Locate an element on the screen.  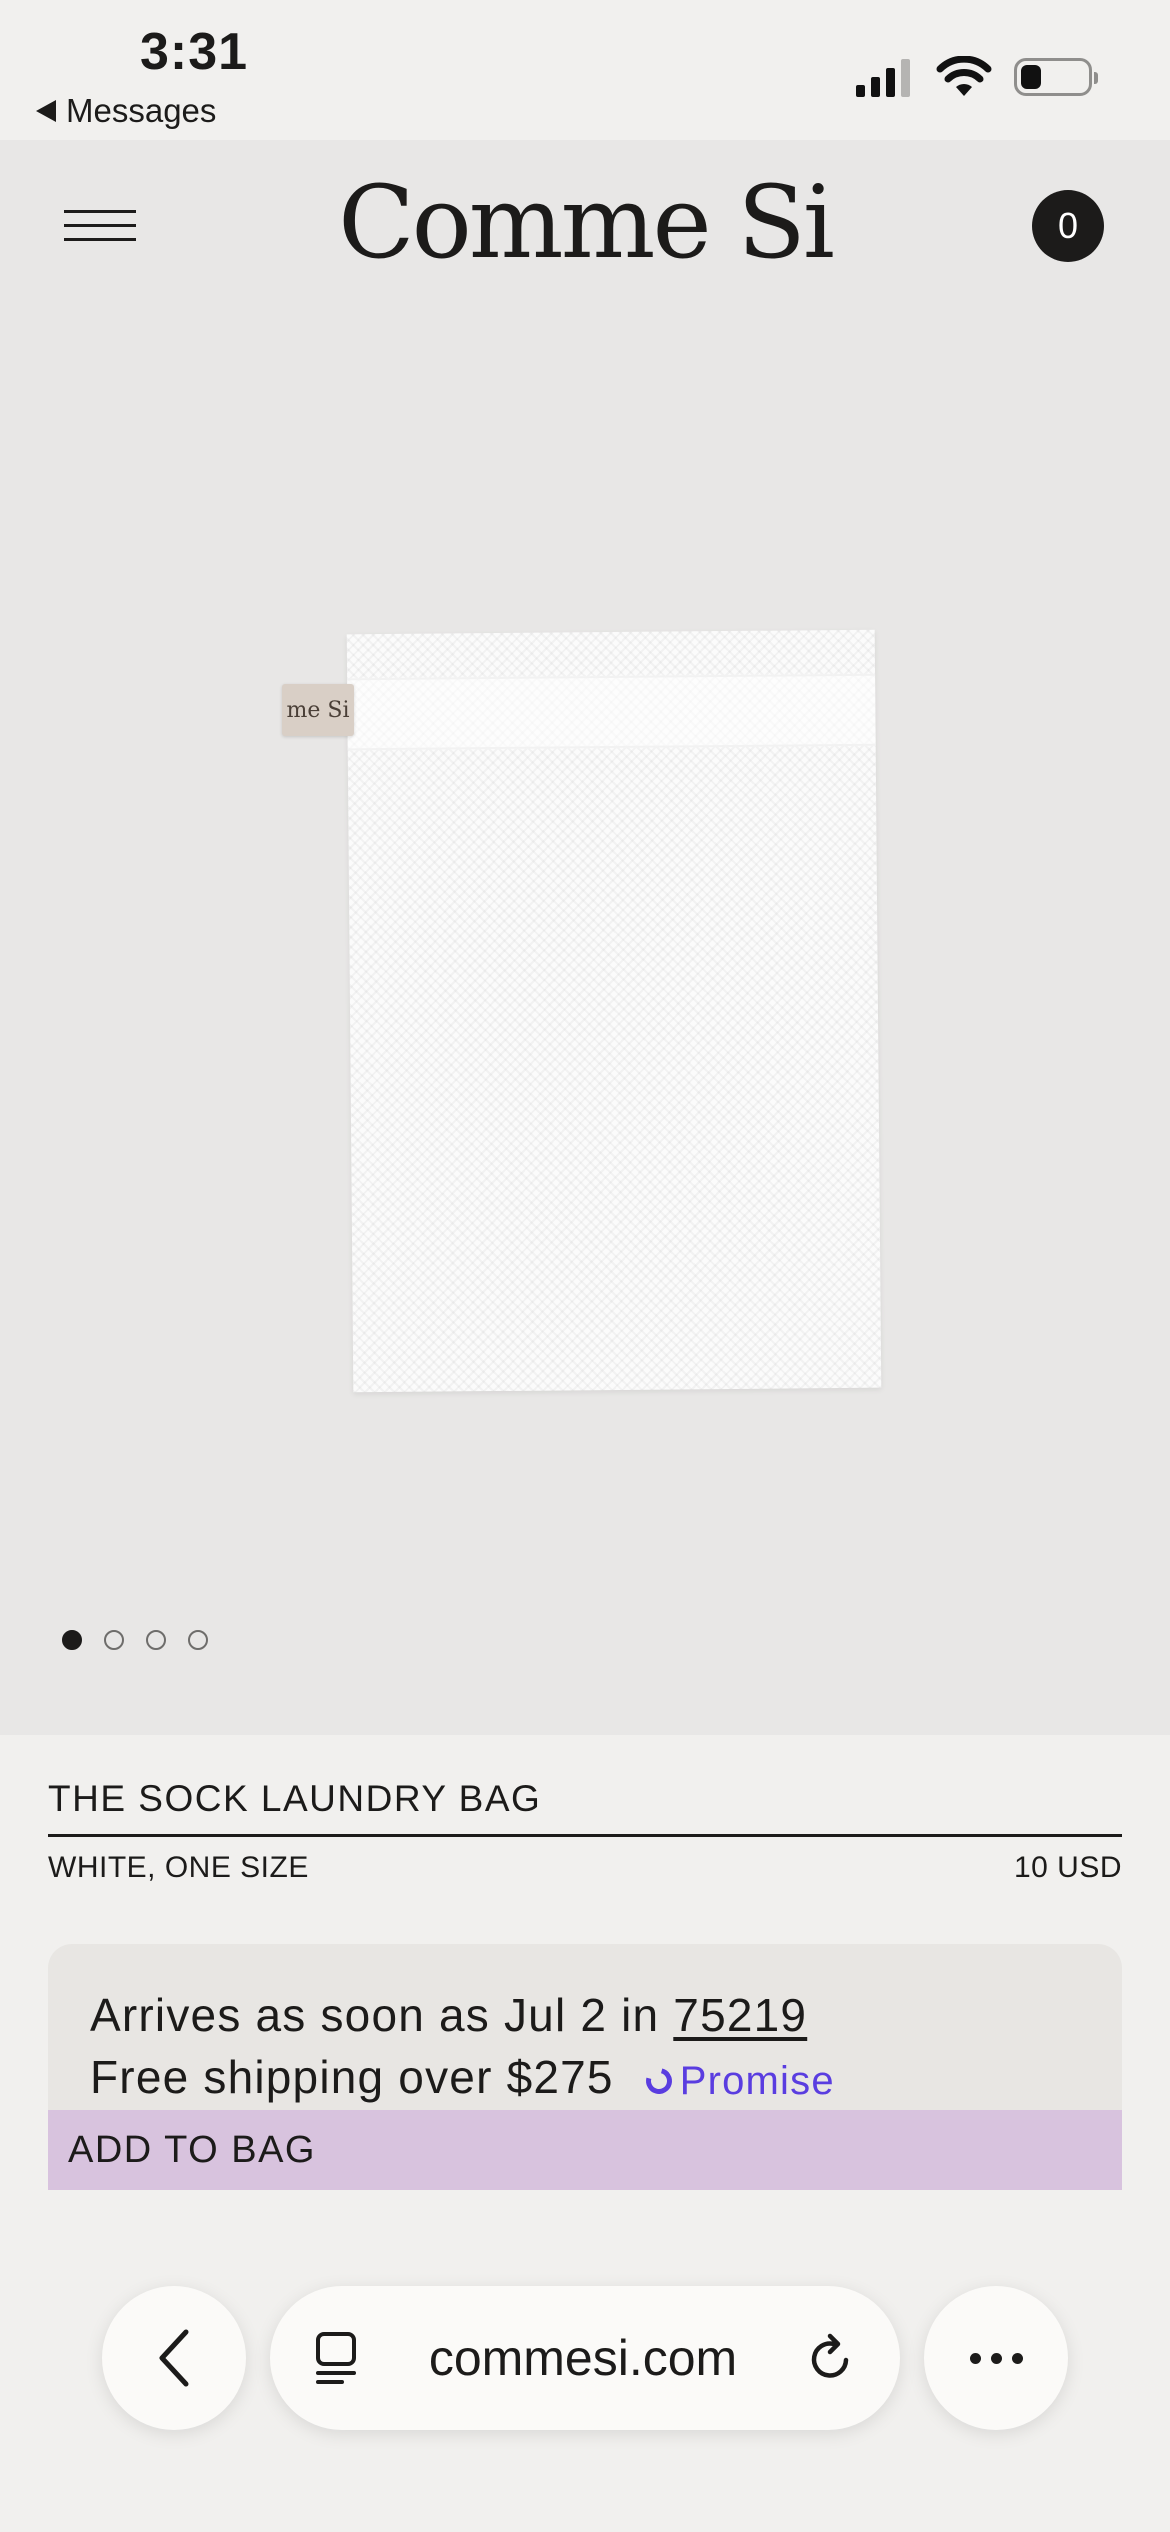
status-bar: 3:31 Messages is located at coordinates (585, 70).